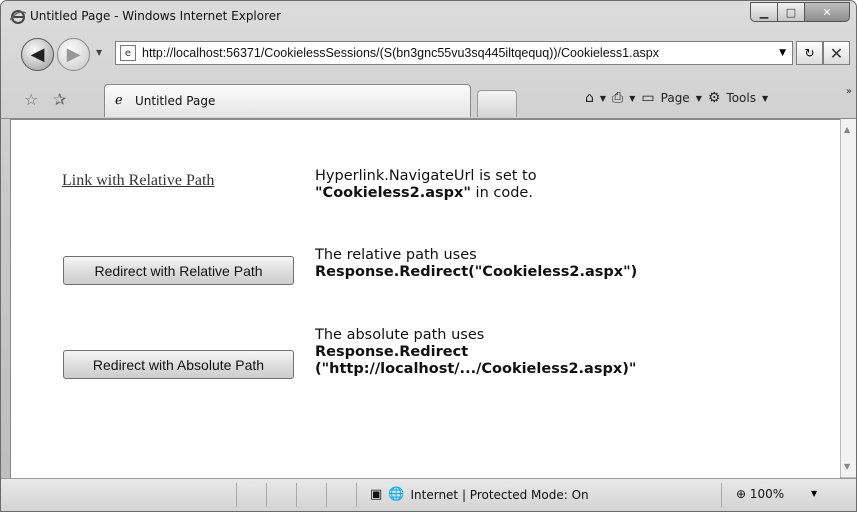  I want to click on tools-gear-icon: ⚙, so click(714, 98).